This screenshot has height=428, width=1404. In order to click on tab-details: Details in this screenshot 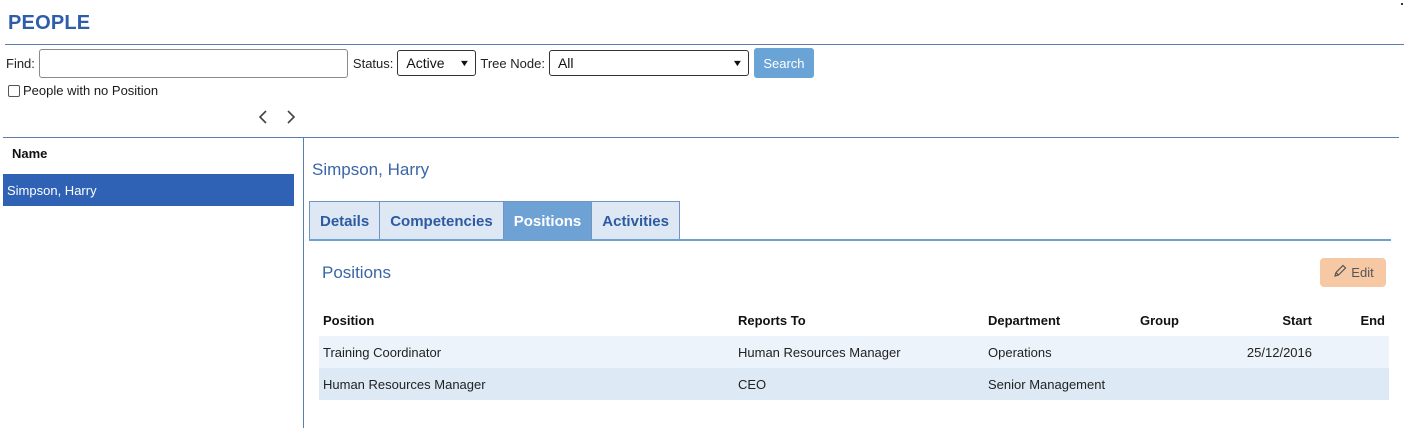, I will do `click(345, 220)`.